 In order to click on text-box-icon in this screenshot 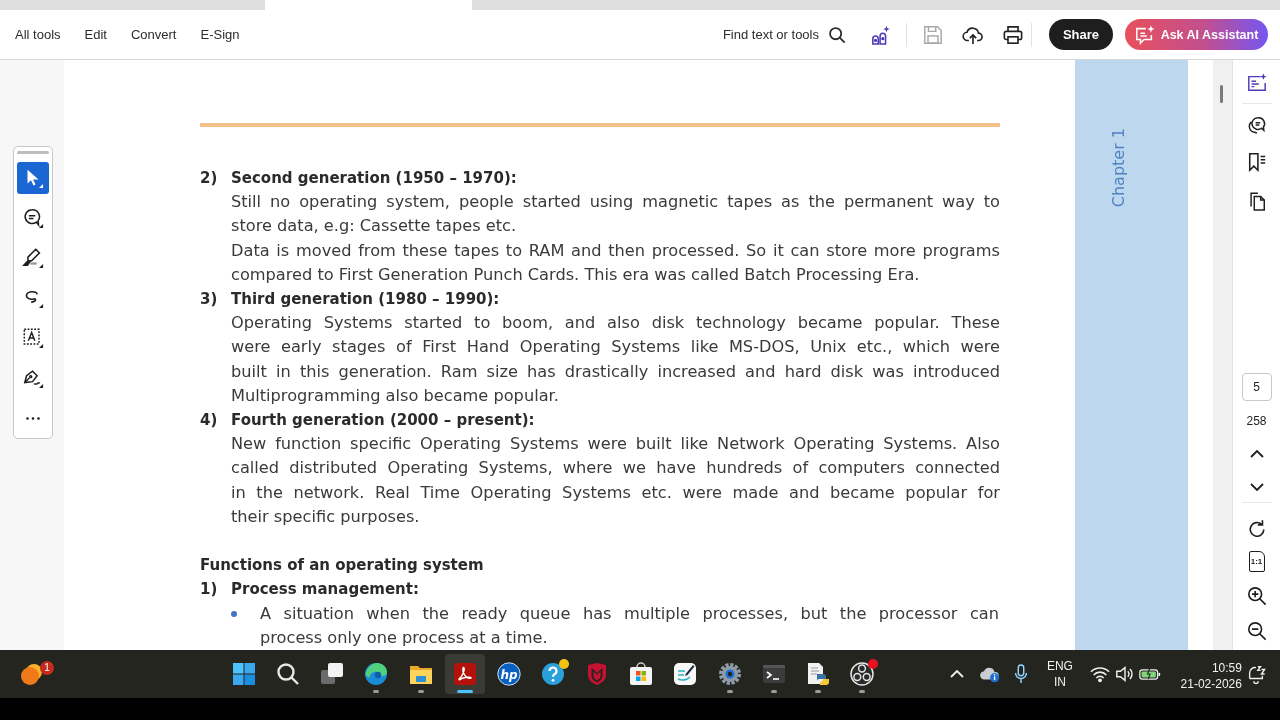, I will do `click(33, 338)`.